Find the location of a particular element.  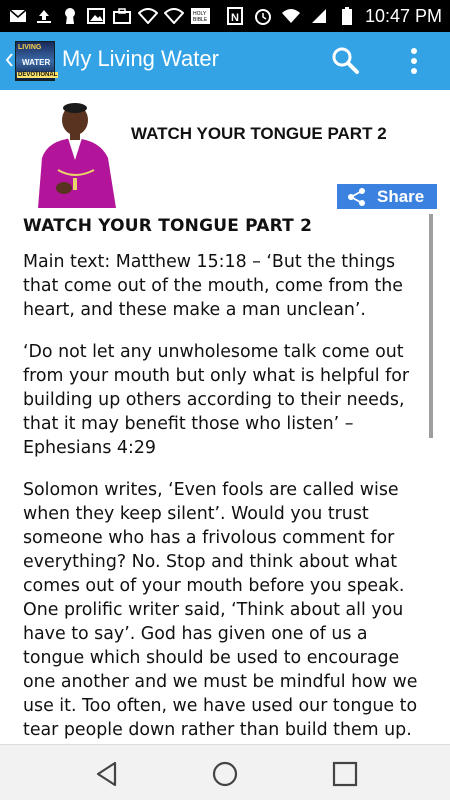

app-logo: LIVING WATER DEVOTIONAL is located at coordinates (37, 61).